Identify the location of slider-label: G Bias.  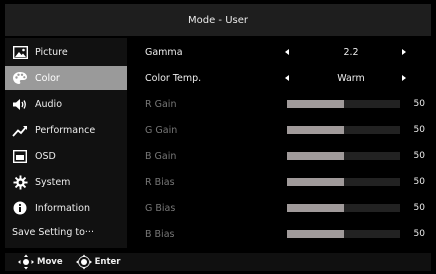
(160, 208).